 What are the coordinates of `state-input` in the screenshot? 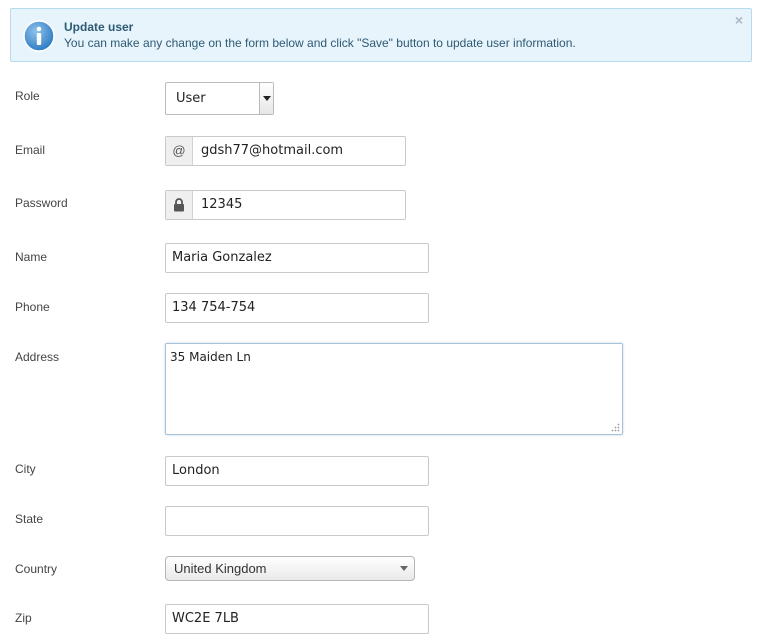 It's located at (297, 521).